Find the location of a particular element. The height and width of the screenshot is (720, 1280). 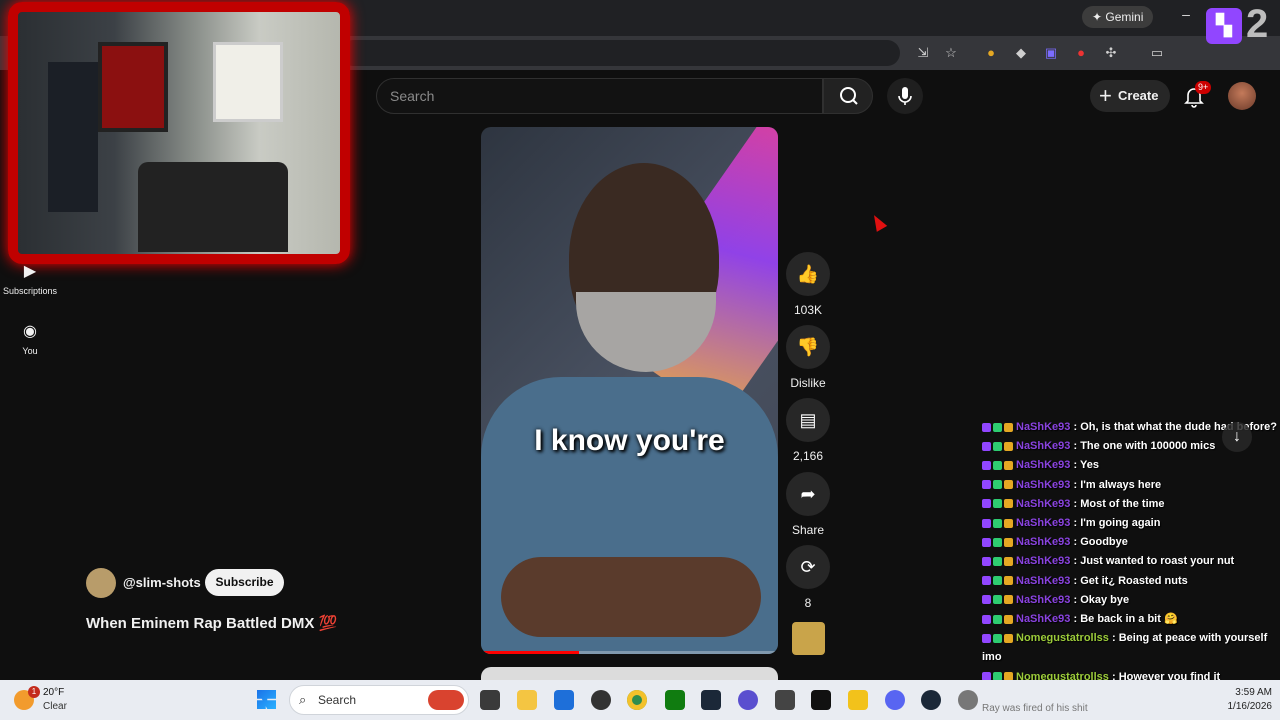

dislike-button: 👎 is located at coordinates (808, 347).